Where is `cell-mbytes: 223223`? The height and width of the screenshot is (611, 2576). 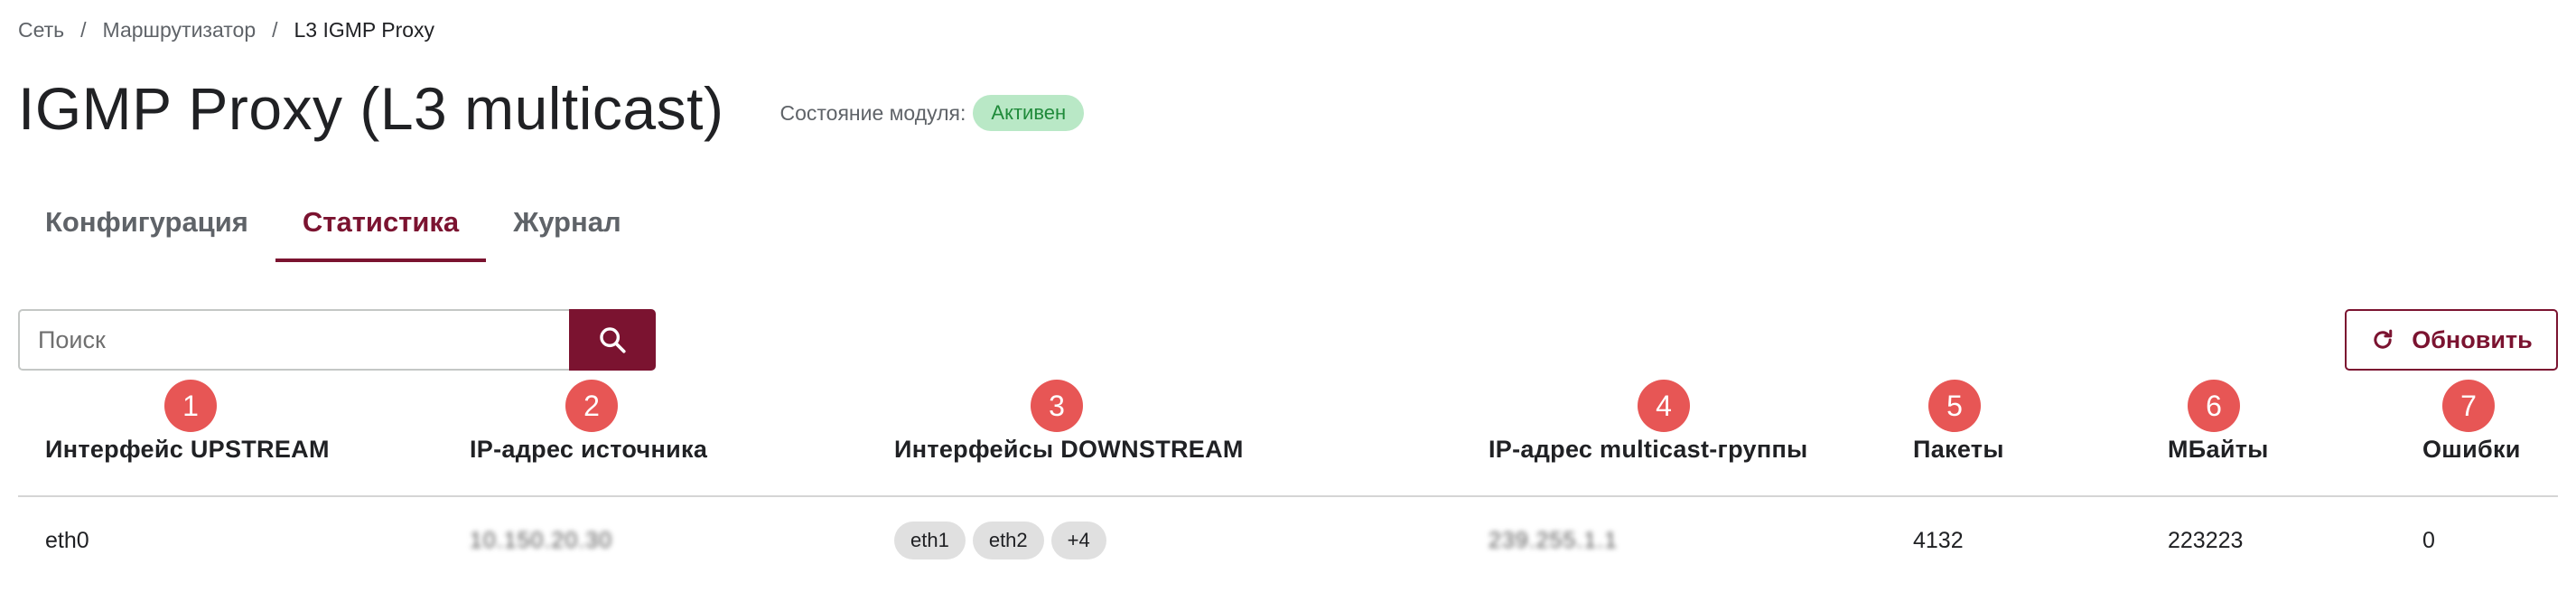 cell-mbytes: 223223 is located at coordinates (2206, 540).